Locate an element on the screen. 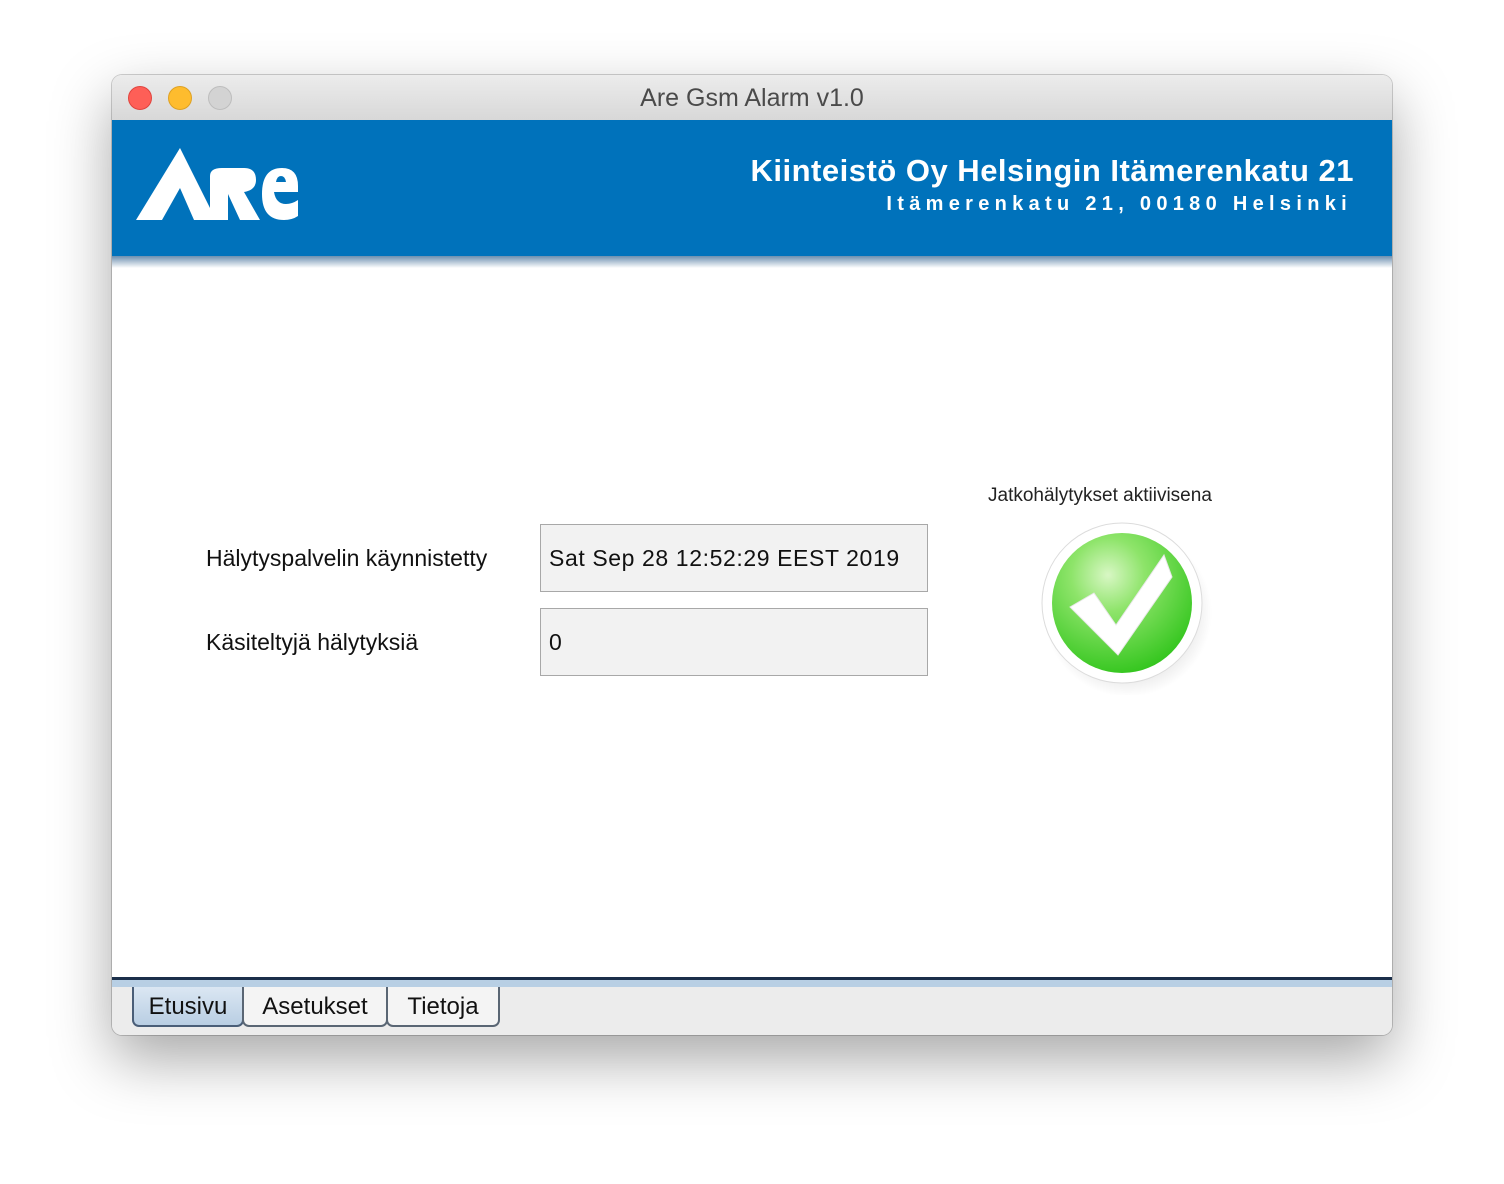  forwarding-status-label: Jatkohälytykset aktiivisena is located at coordinates (1100, 495).